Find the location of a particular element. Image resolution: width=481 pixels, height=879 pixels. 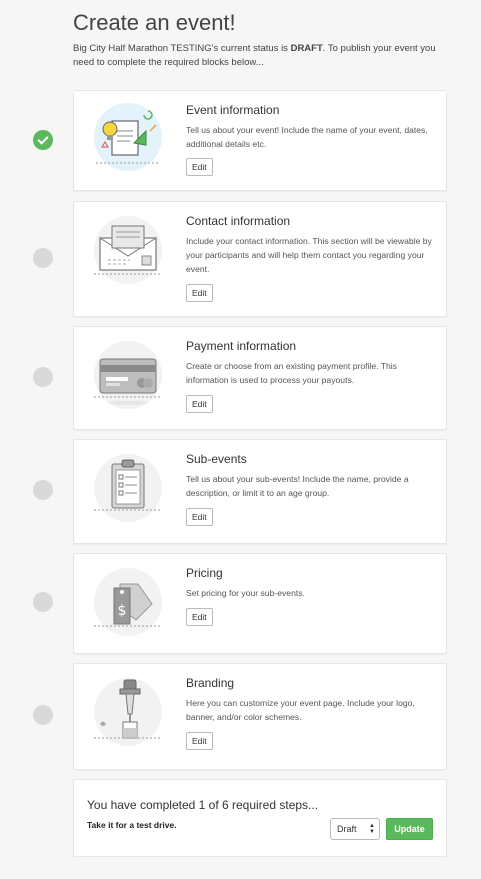

test-drive-text: Take it for a test drive. is located at coordinates (132, 825).